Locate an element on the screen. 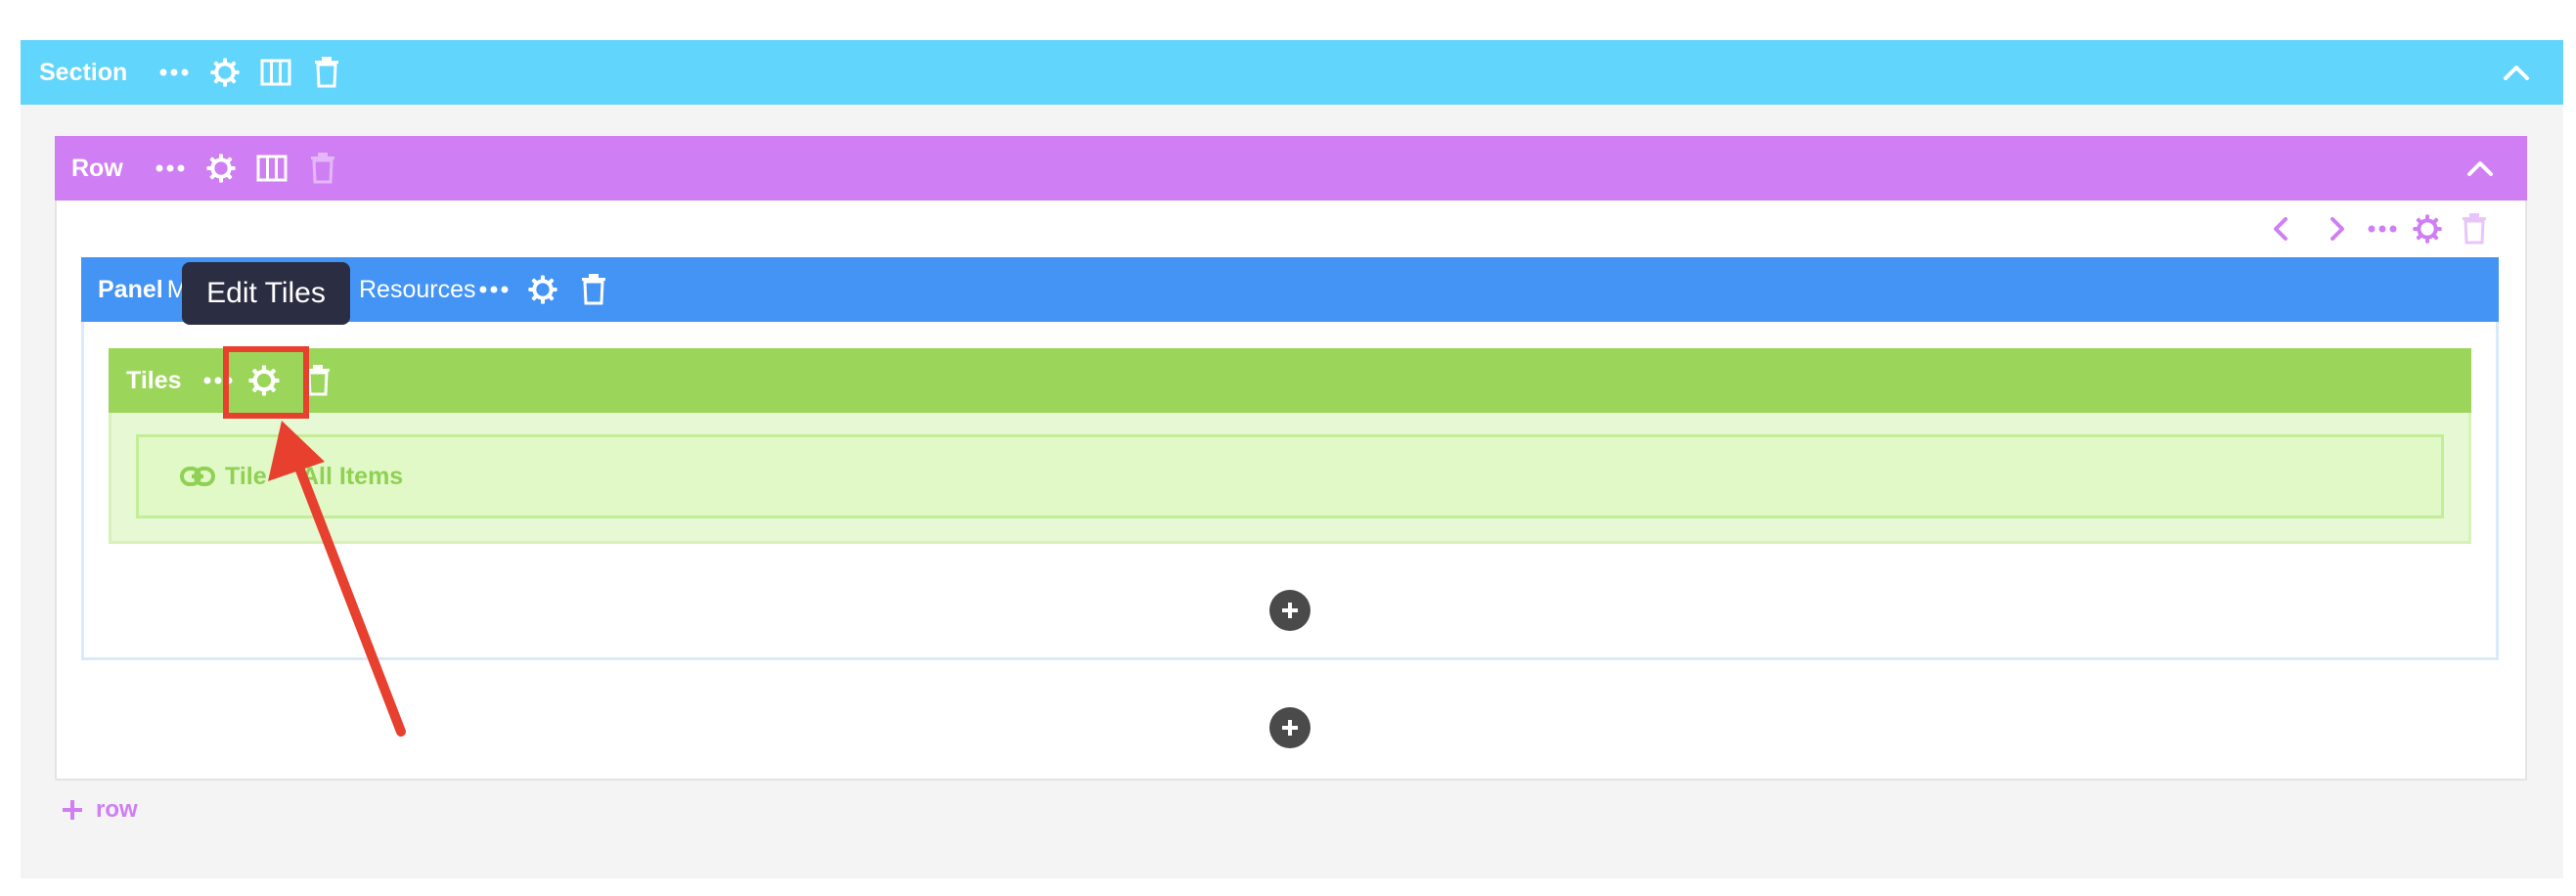 This screenshot has width=2576, height=896. add-column-button is located at coordinates (1289, 727).